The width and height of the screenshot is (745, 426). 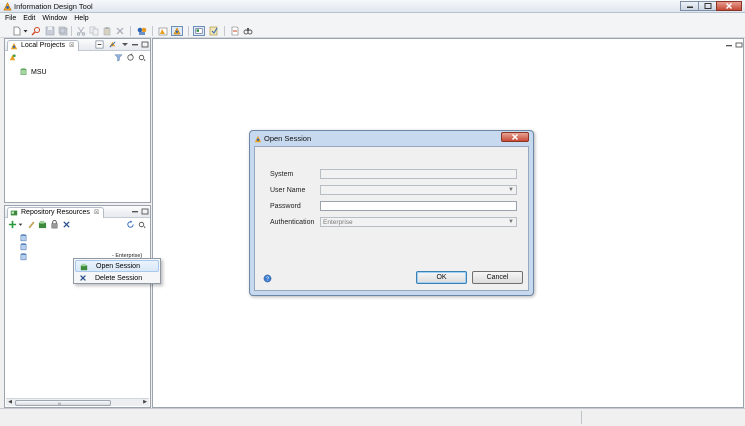 What do you see at coordinates (288, 138) in the screenshot?
I see `dialog-title: Open Session` at bounding box center [288, 138].